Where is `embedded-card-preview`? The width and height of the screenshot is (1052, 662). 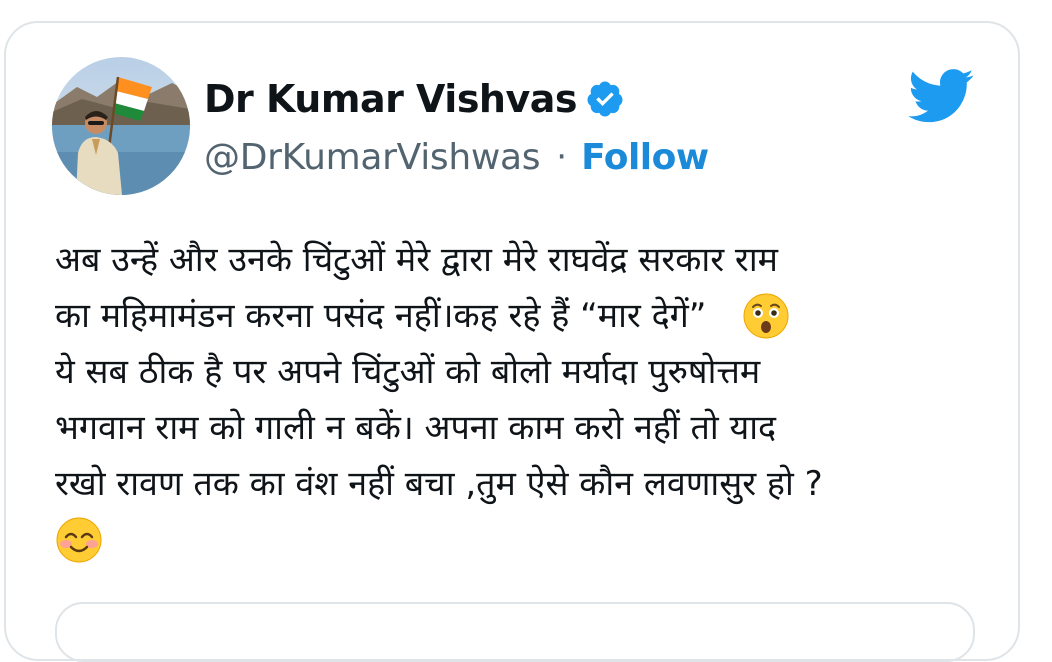
embedded-card-preview is located at coordinates (515, 632).